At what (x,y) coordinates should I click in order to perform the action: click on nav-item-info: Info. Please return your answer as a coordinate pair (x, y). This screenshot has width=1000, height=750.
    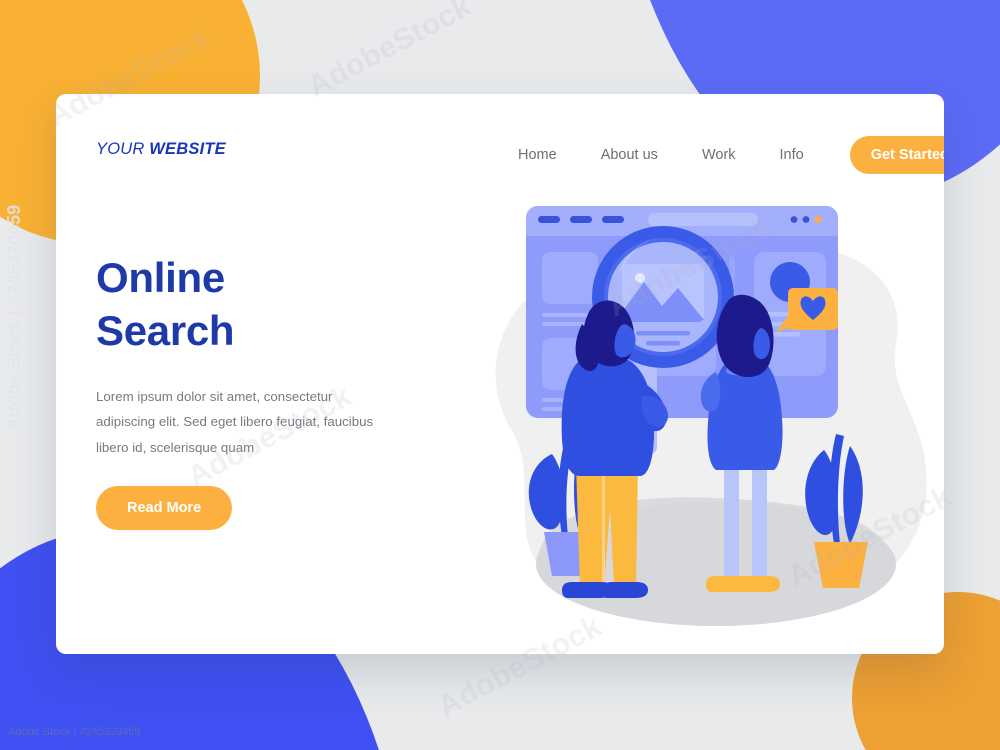
    Looking at the image, I should click on (792, 155).